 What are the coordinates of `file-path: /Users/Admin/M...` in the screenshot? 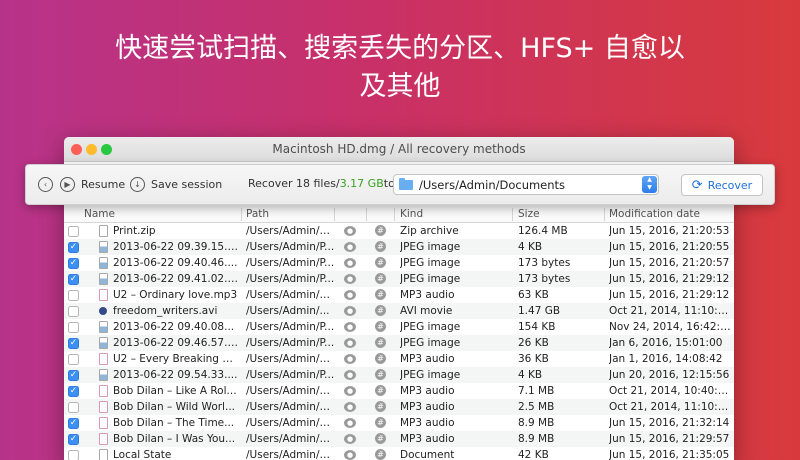 It's located at (291, 422).